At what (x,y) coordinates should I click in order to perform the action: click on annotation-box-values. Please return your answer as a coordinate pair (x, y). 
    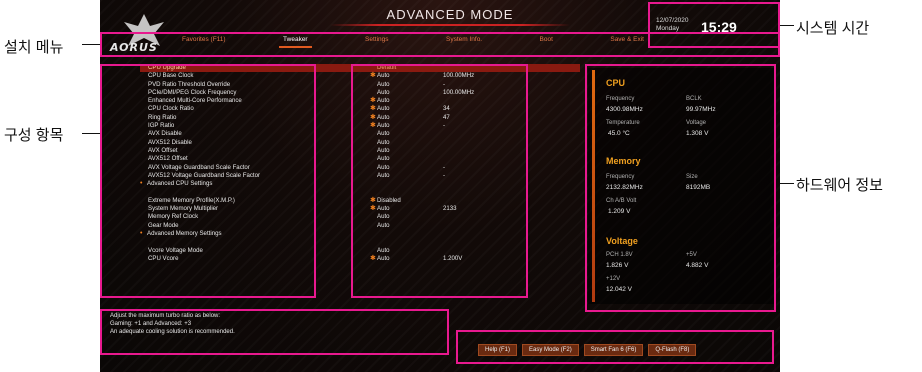
    Looking at the image, I should click on (439, 181).